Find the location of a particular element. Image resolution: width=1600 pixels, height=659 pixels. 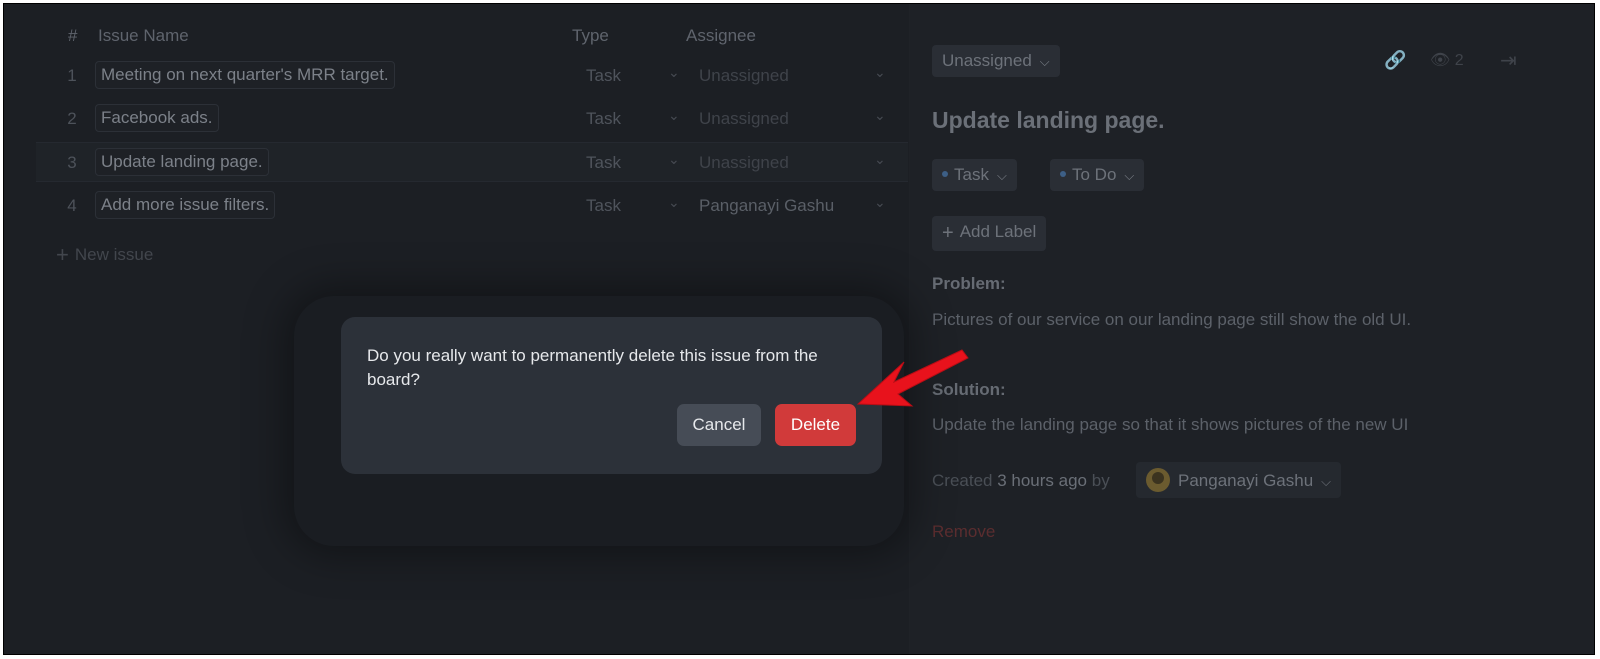

status-chip: To Do ⌵ is located at coordinates (1097, 175).